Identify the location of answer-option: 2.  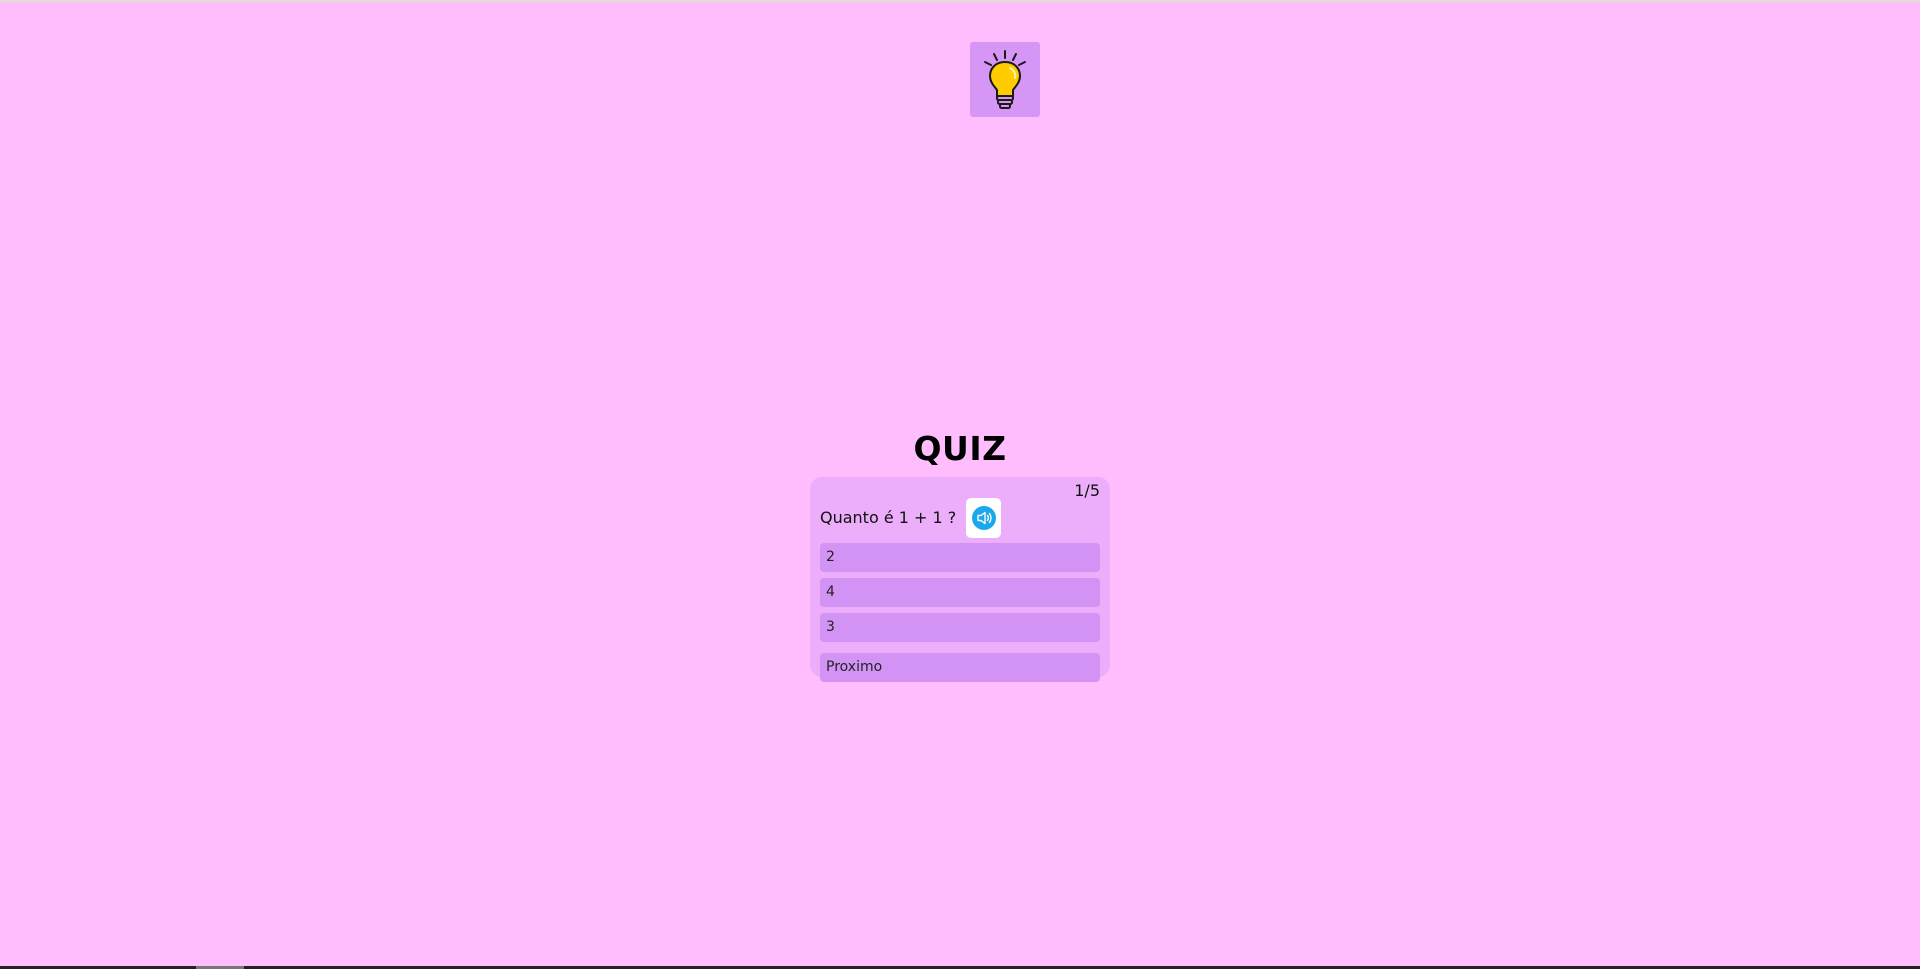
(960, 557).